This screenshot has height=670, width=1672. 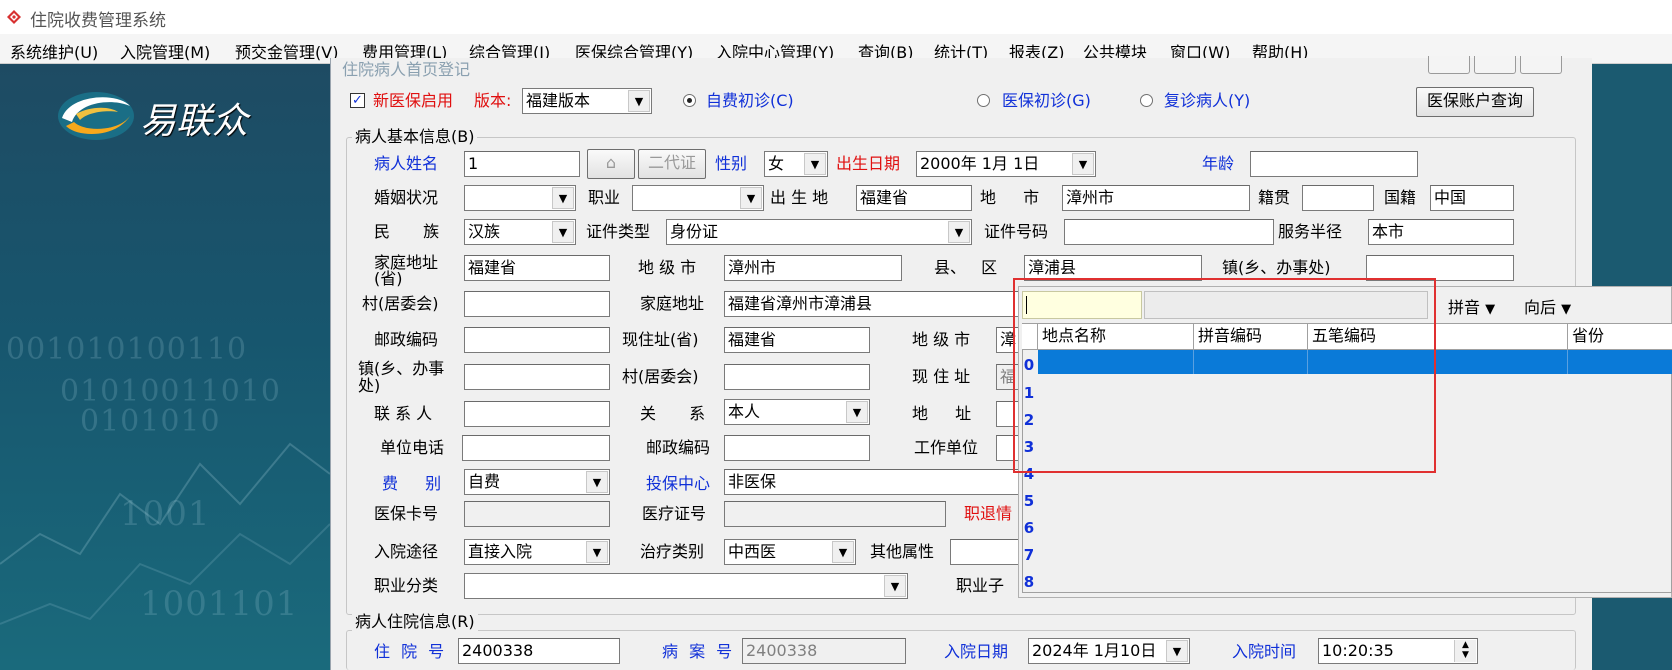 What do you see at coordinates (872, 482) in the screenshot?
I see `insure-center-input: 非医保` at bounding box center [872, 482].